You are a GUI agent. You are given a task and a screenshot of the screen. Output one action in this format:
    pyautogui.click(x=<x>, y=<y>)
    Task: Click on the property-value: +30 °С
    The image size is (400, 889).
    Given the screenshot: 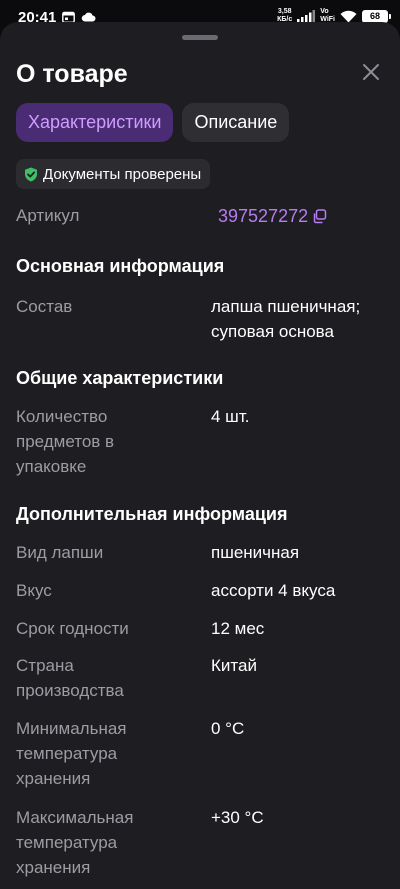 What is the action you would take?
    pyautogui.click(x=237, y=817)
    